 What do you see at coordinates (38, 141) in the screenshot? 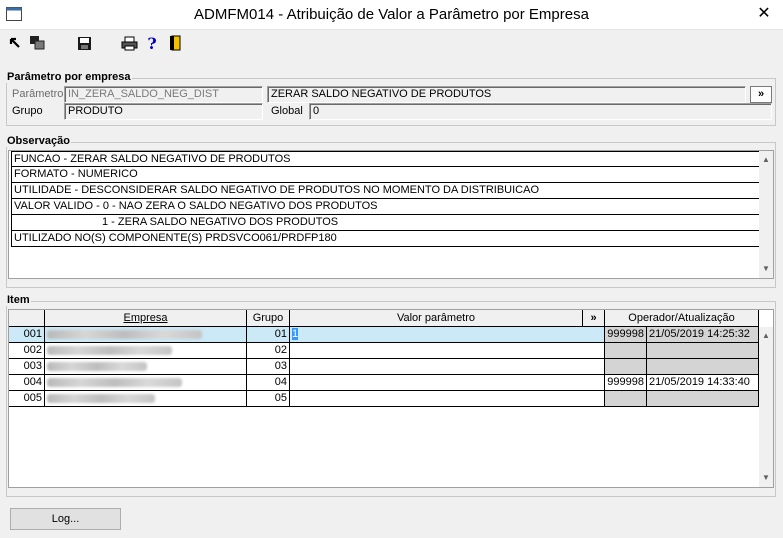
I see `observacao-group-title: Observação` at bounding box center [38, 141].